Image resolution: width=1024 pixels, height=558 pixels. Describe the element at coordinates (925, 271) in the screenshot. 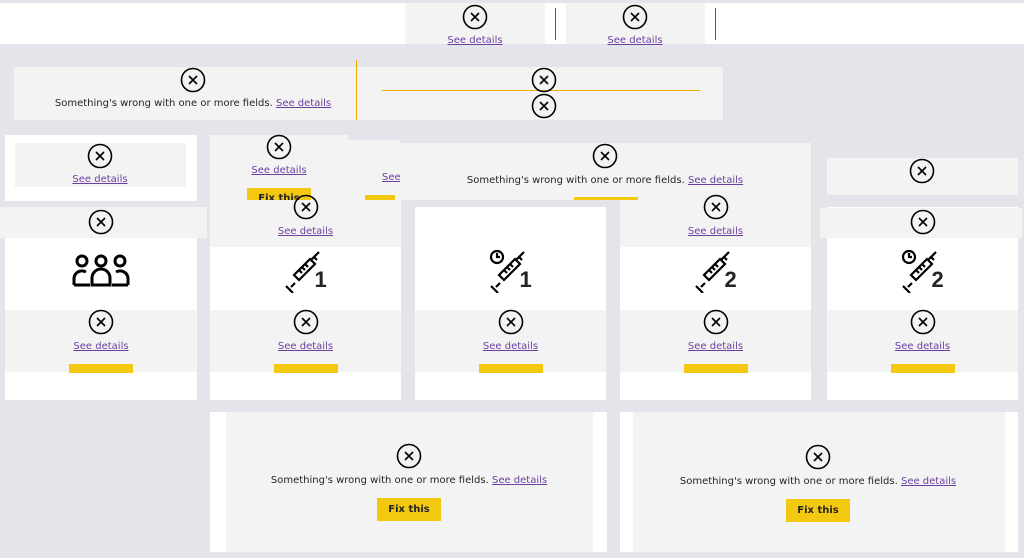

I see `syringe-clock-icon: 2` at that location.